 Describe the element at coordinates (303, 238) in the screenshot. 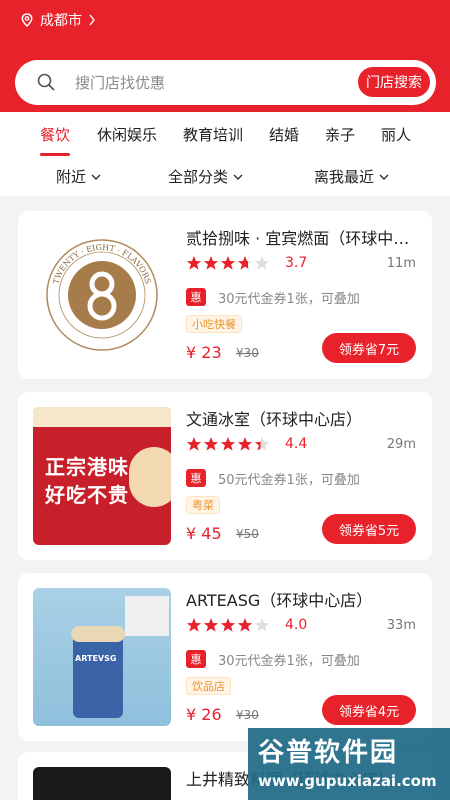

I see `store-name: 贰拾捌味 · 宜宾燃面（环球中心店）` at that location.